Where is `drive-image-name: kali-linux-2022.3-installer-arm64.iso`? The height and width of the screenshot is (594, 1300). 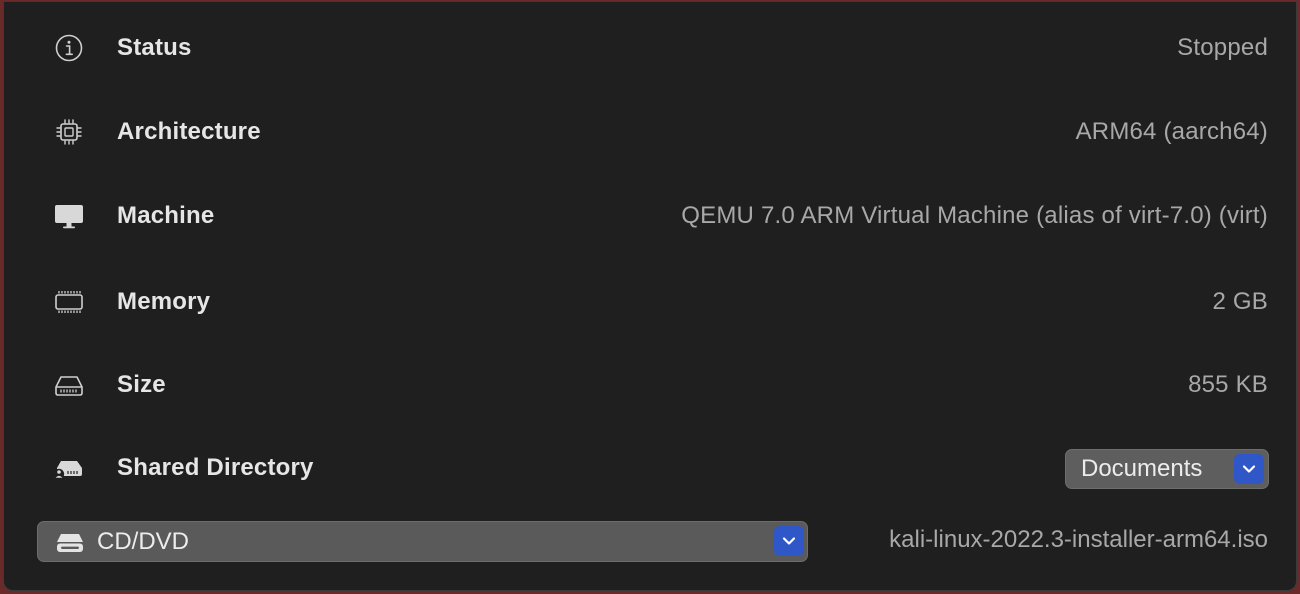
drive-image-name: kali-linux-2022.3-installer-arm64.iso is located at coordinates (1078, 539).